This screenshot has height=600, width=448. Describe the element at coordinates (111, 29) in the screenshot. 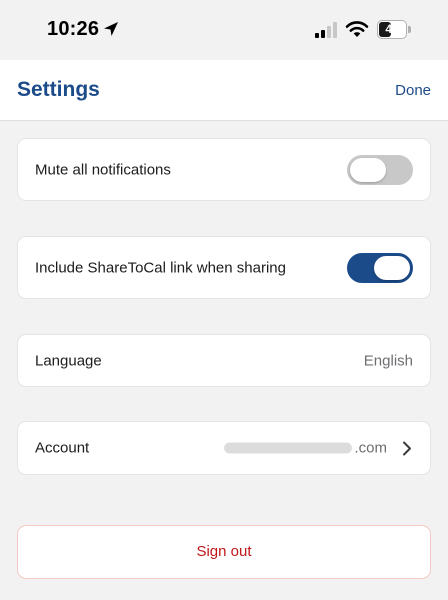

I see `location-arrow-icon` at that location.